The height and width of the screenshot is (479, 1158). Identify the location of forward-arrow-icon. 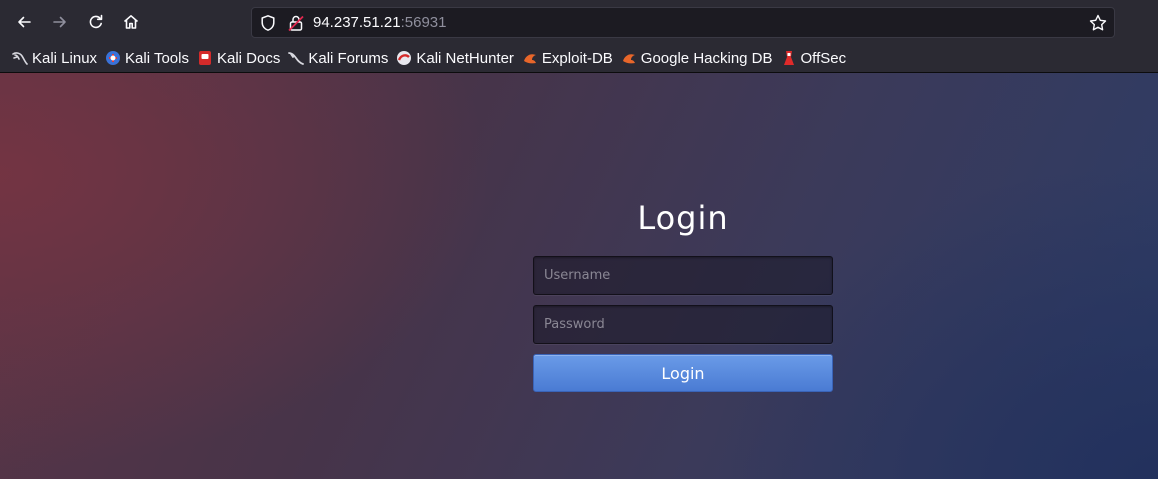
(59, 22).